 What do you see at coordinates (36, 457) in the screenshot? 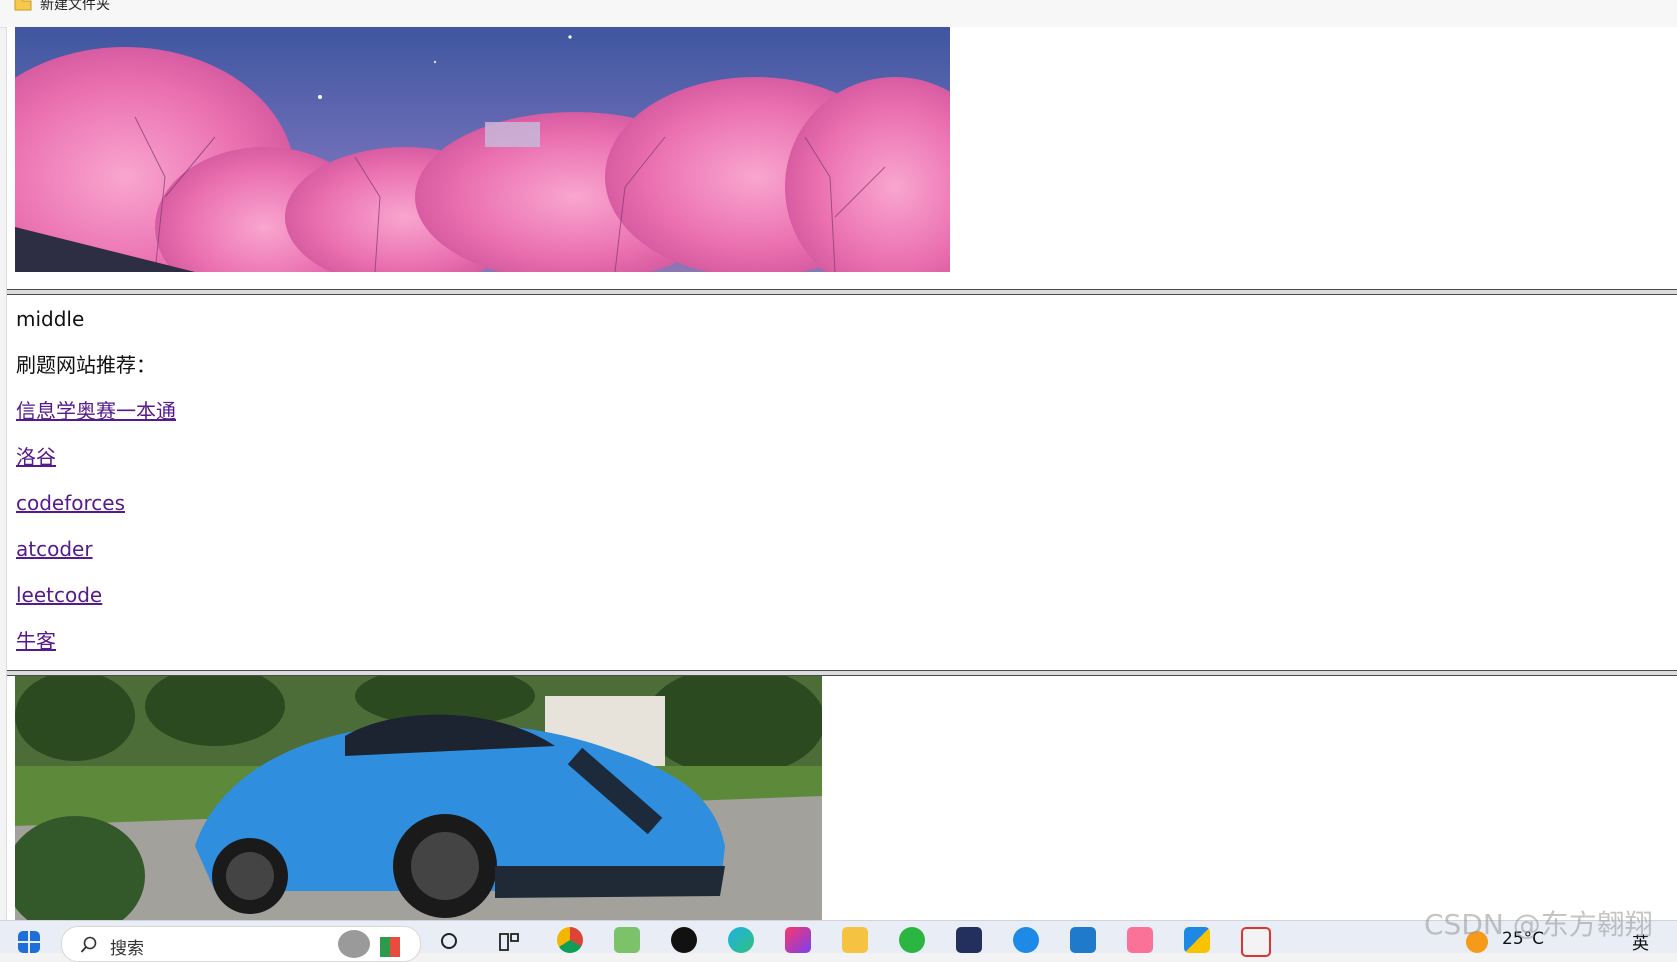
I see `link-luogu: 洛谷` at bounding box center [36, 457].